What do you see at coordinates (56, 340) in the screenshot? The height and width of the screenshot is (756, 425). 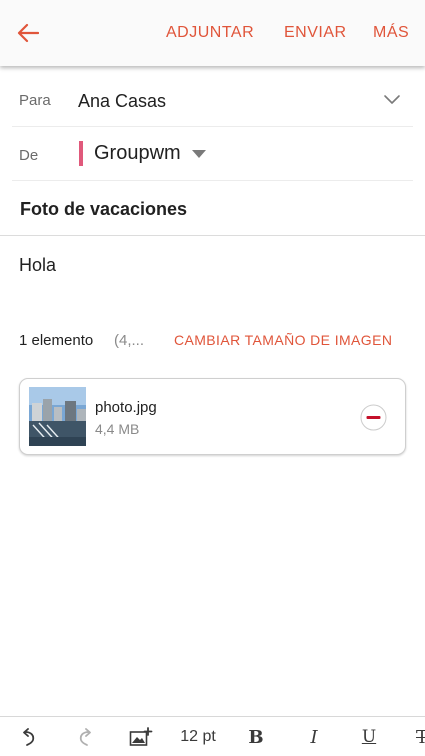 I see `attachment-count: 1 elemento` at bounding box center [56, 340].